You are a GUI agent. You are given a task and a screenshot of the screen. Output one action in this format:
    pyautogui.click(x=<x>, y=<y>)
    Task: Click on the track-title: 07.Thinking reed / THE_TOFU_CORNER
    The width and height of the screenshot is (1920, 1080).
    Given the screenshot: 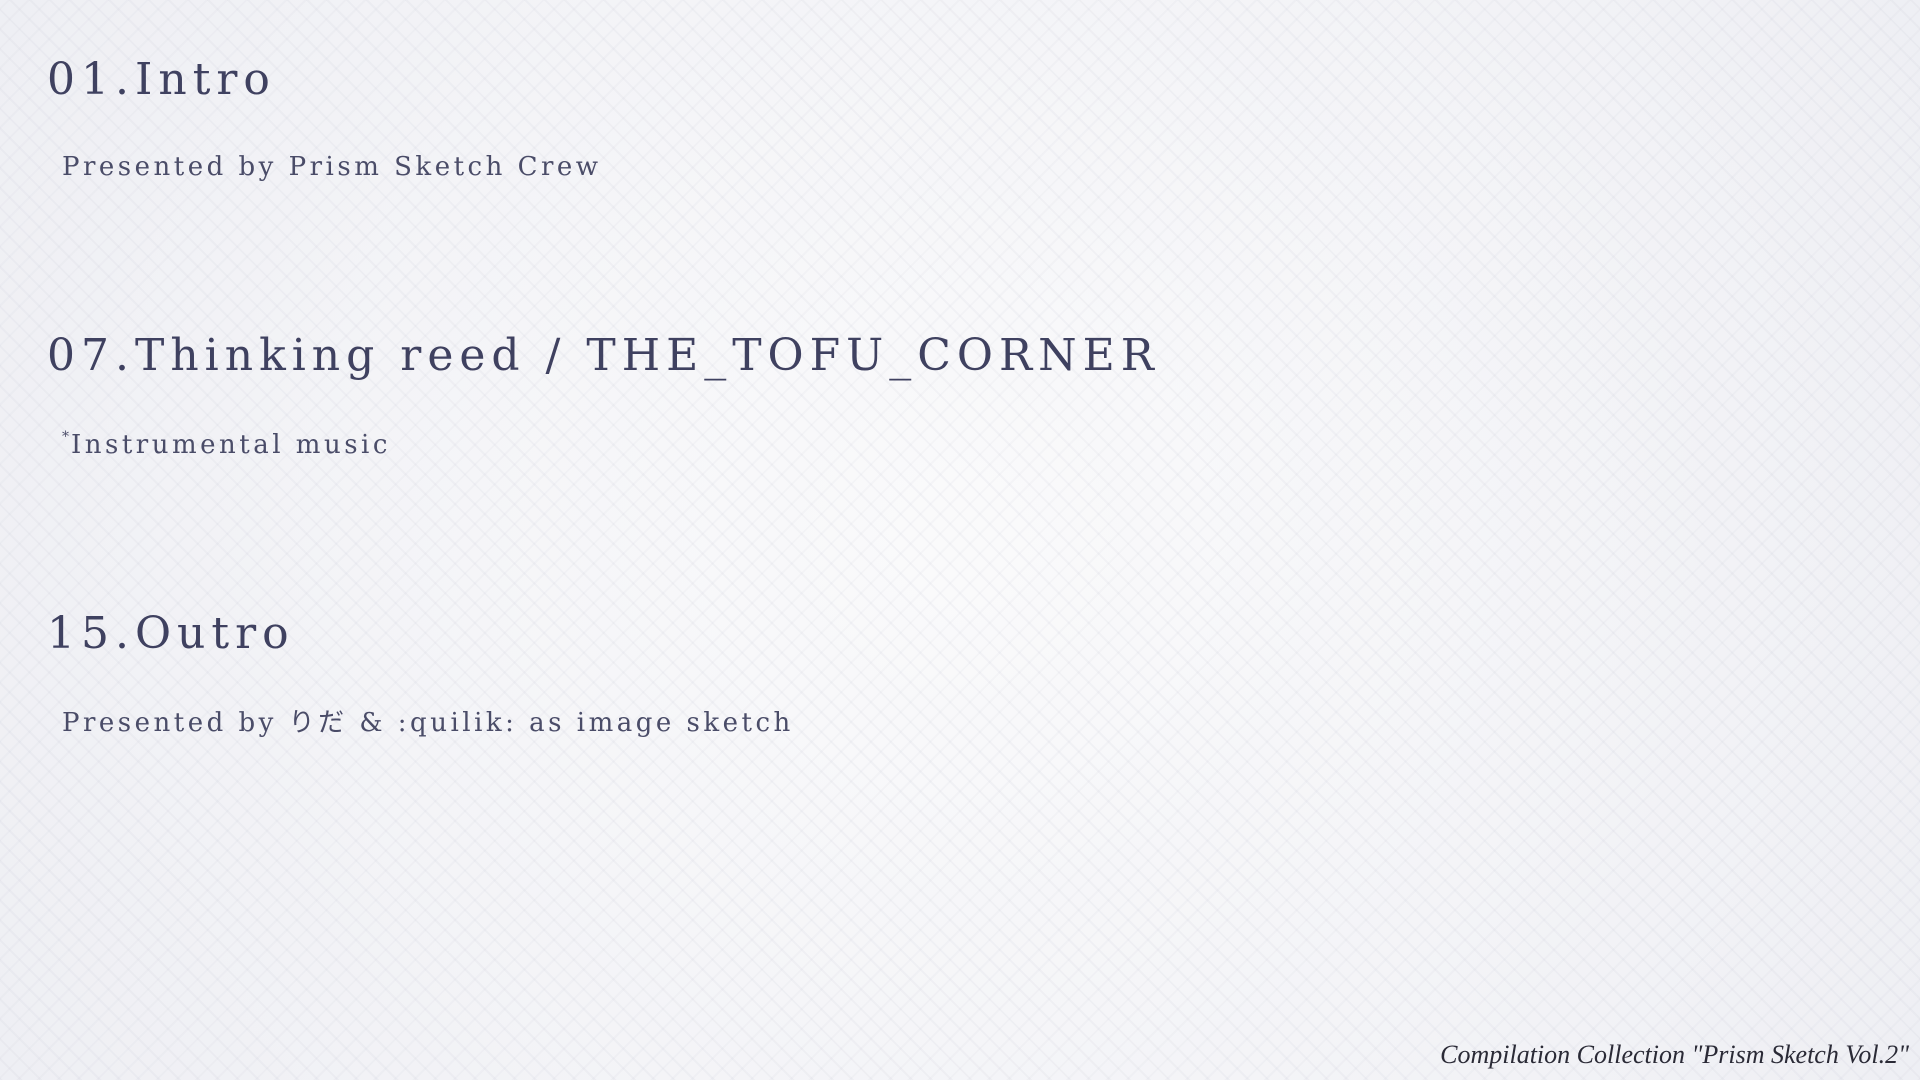 What is the action you would take?
    pyautogui.click(x=603, y=355)
    